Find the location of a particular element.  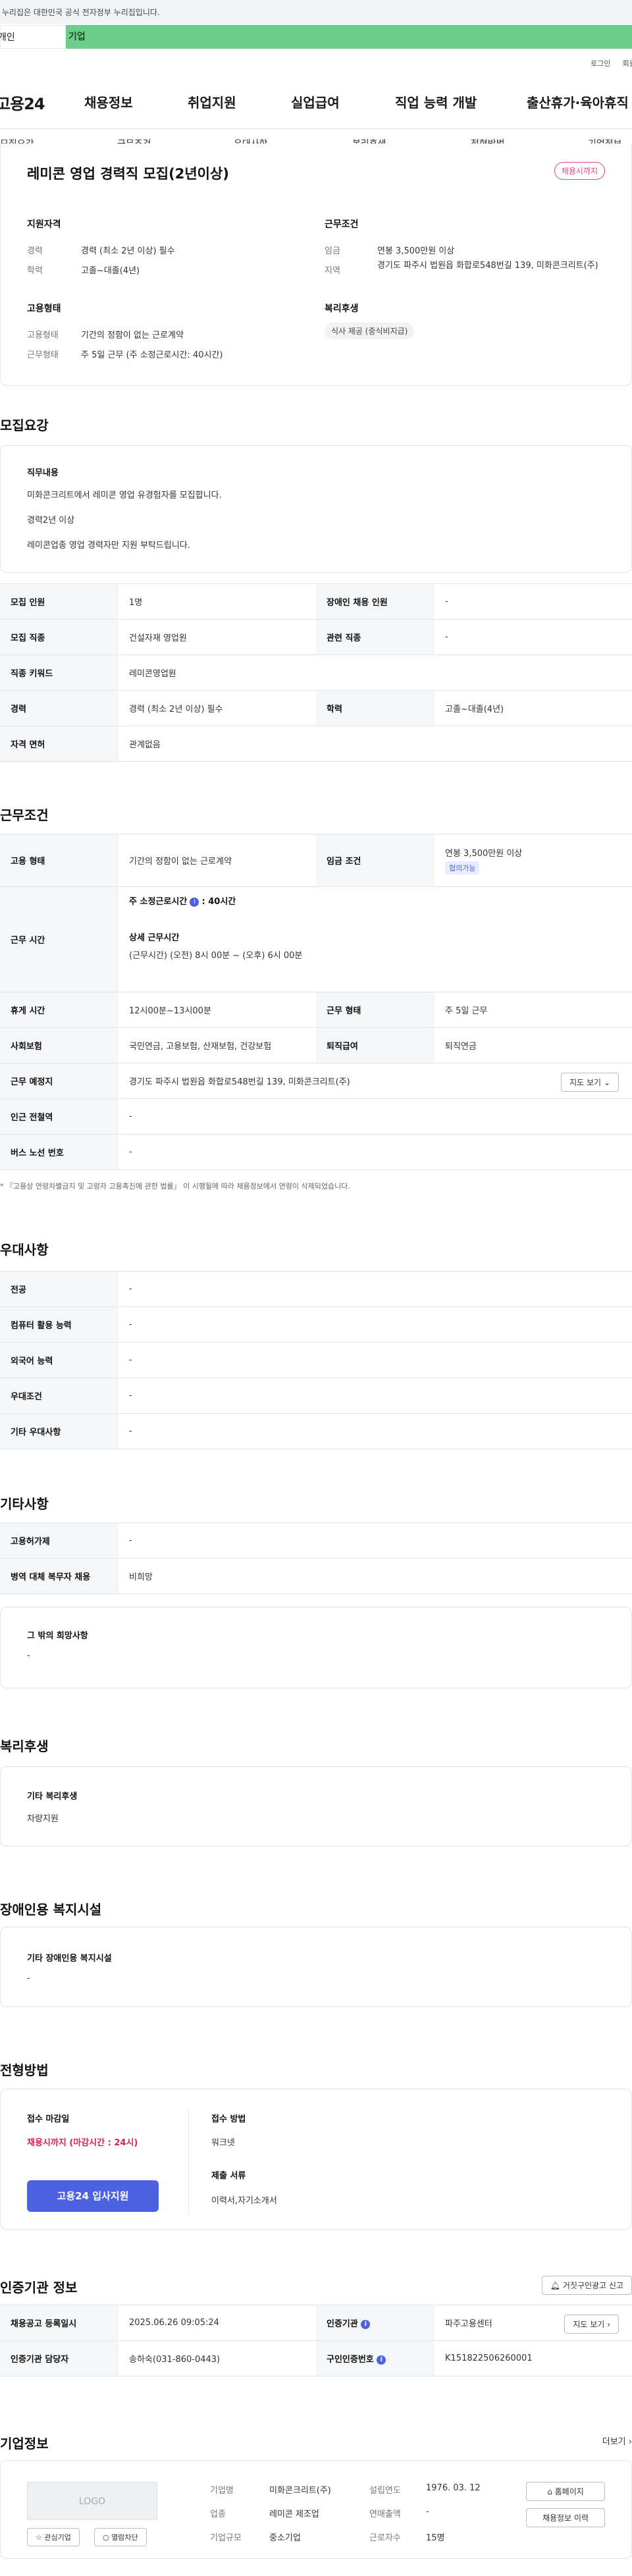

history-label: 채용정보 이력 is located at coordinates (565, 2518).